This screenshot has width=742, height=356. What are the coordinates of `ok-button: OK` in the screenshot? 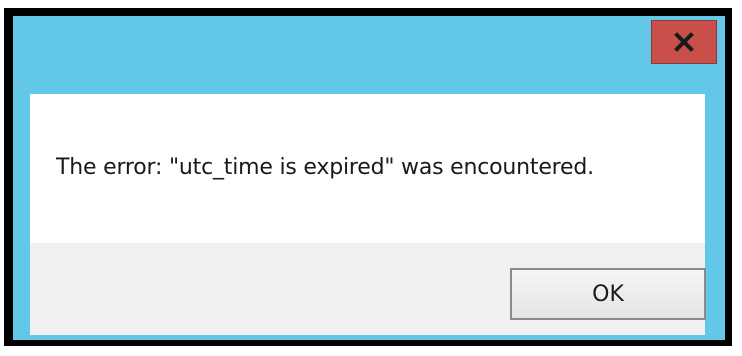 It's located at (608, 294).